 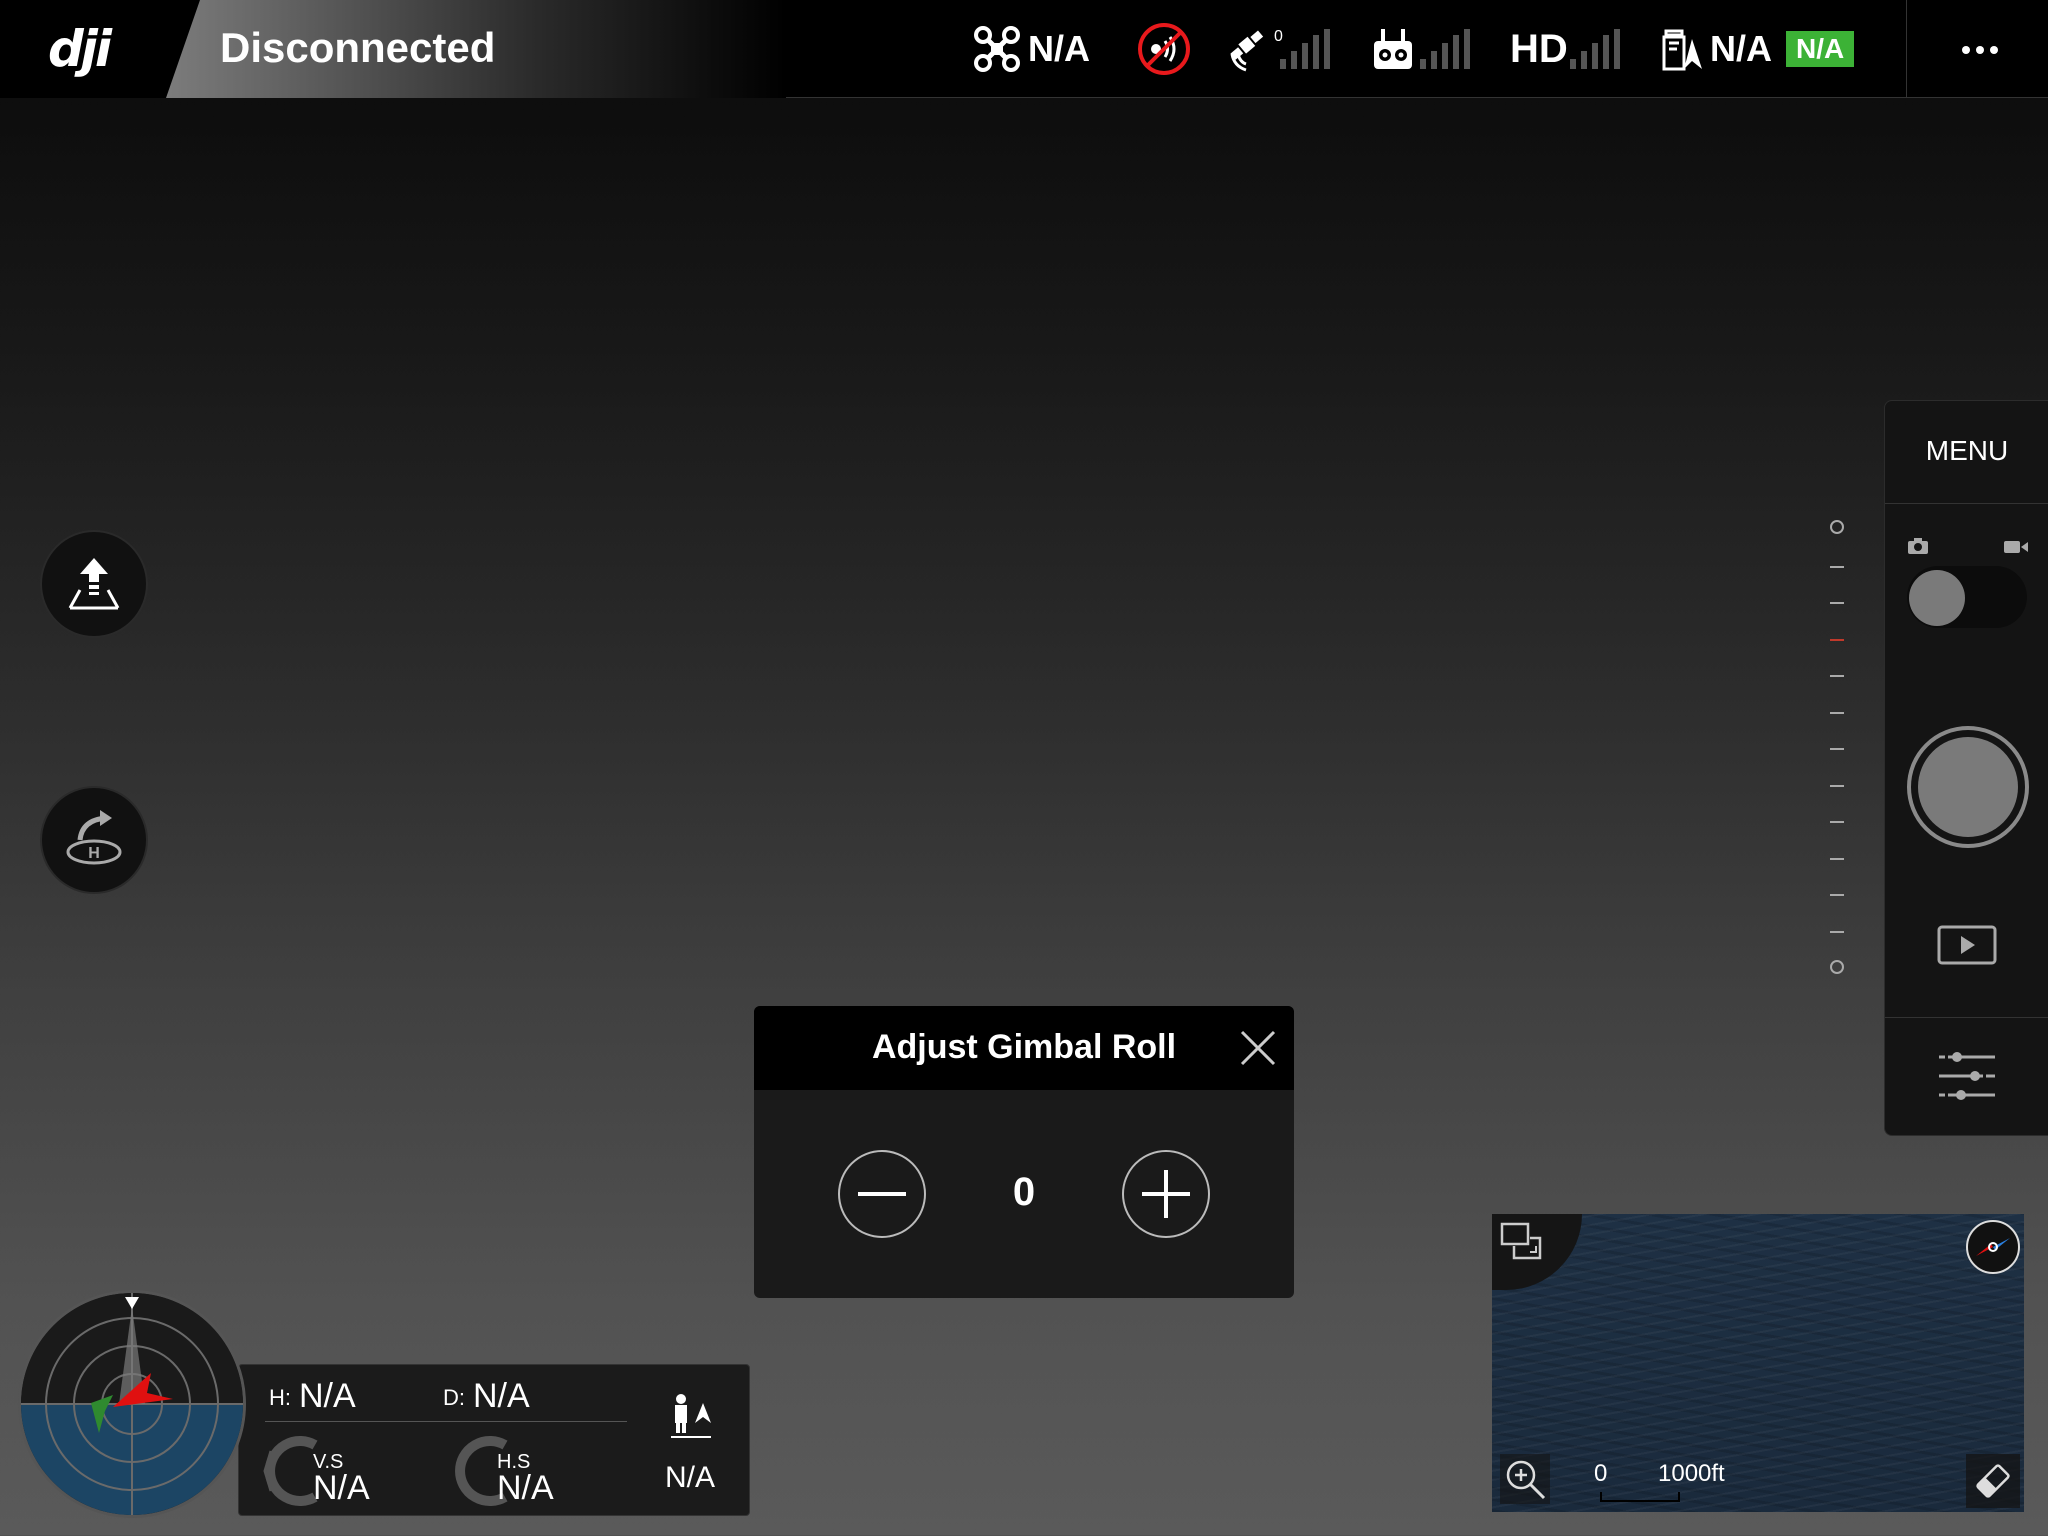 I want to click on vision-positioning-value: N/A, so click(x=690, y=1477).